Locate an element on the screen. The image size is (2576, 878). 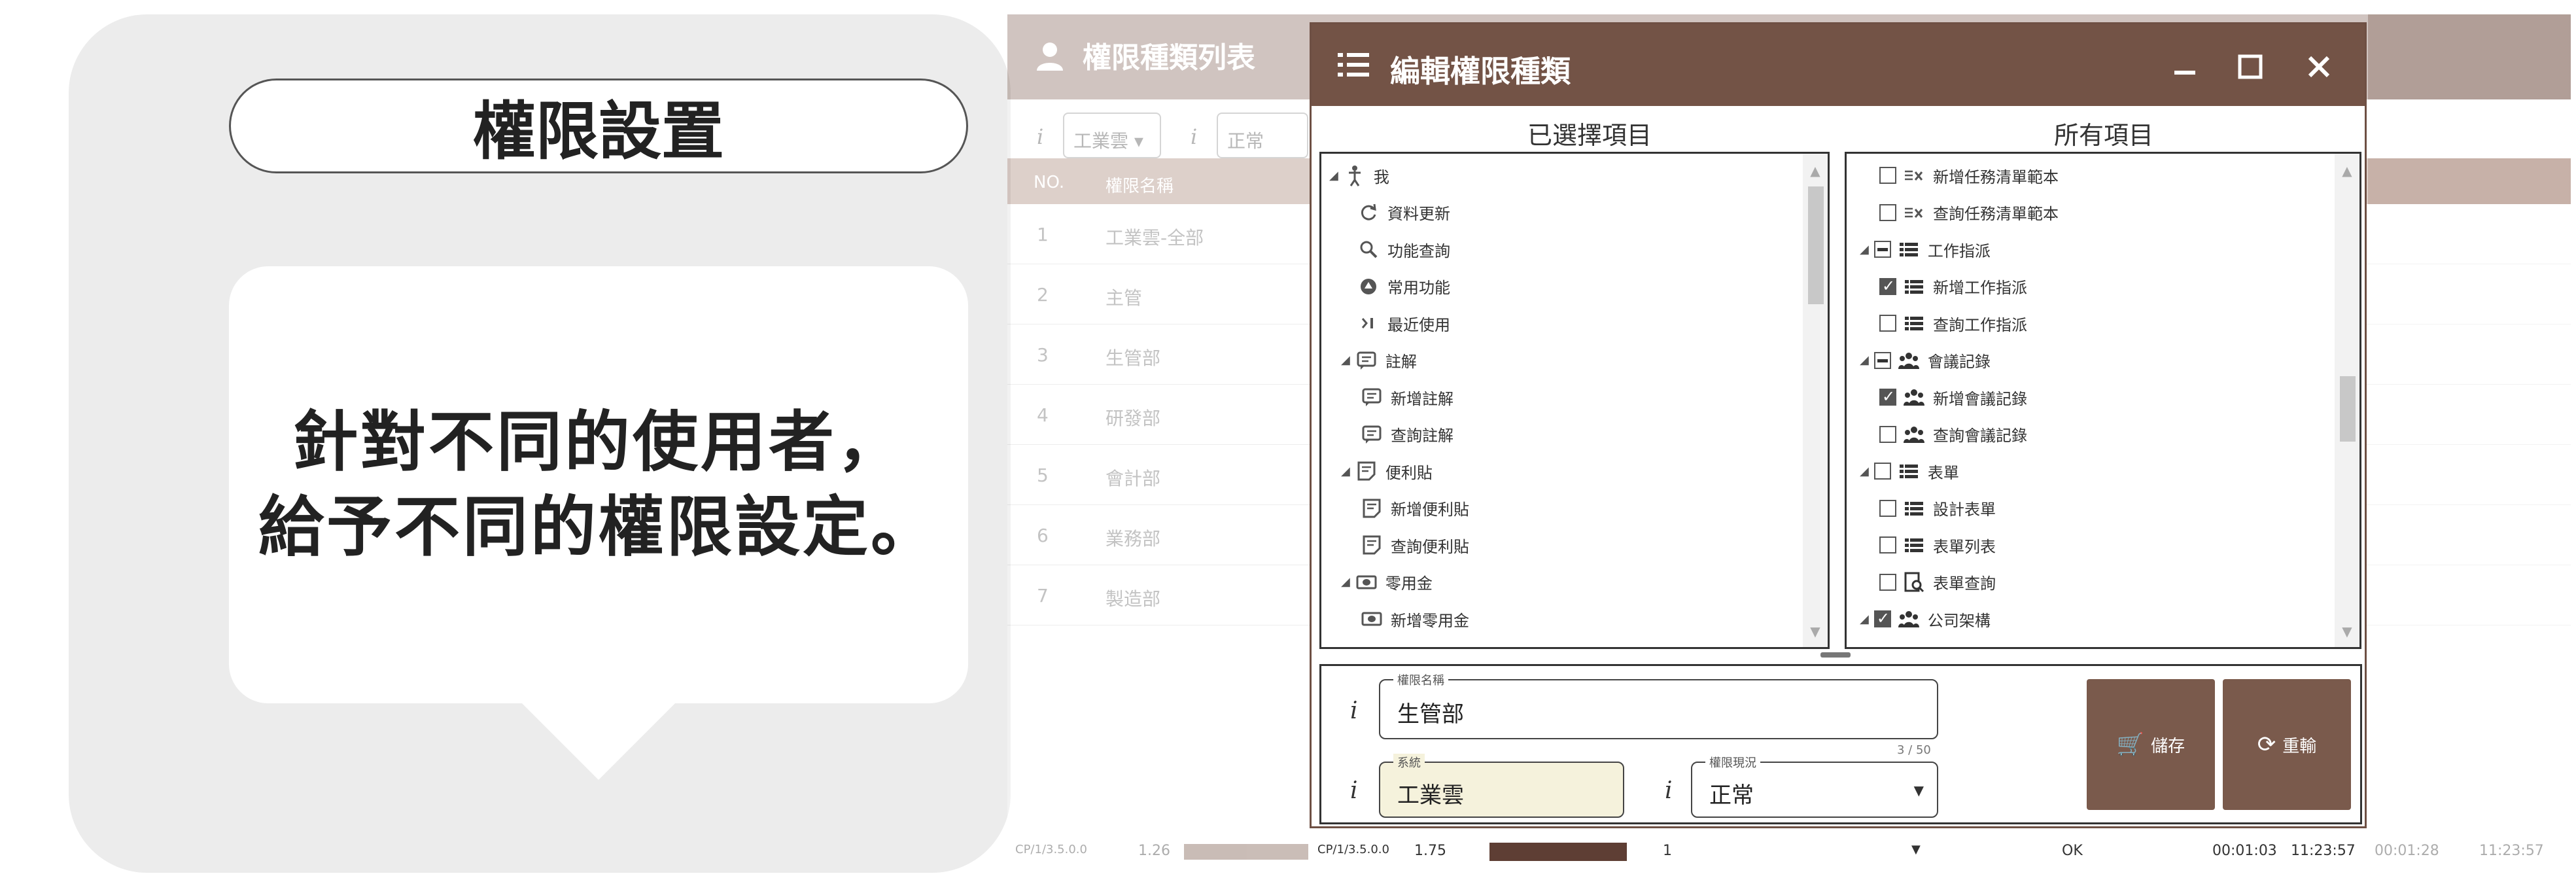
bg-right-titlebar is located at coordinates (2469, 56).